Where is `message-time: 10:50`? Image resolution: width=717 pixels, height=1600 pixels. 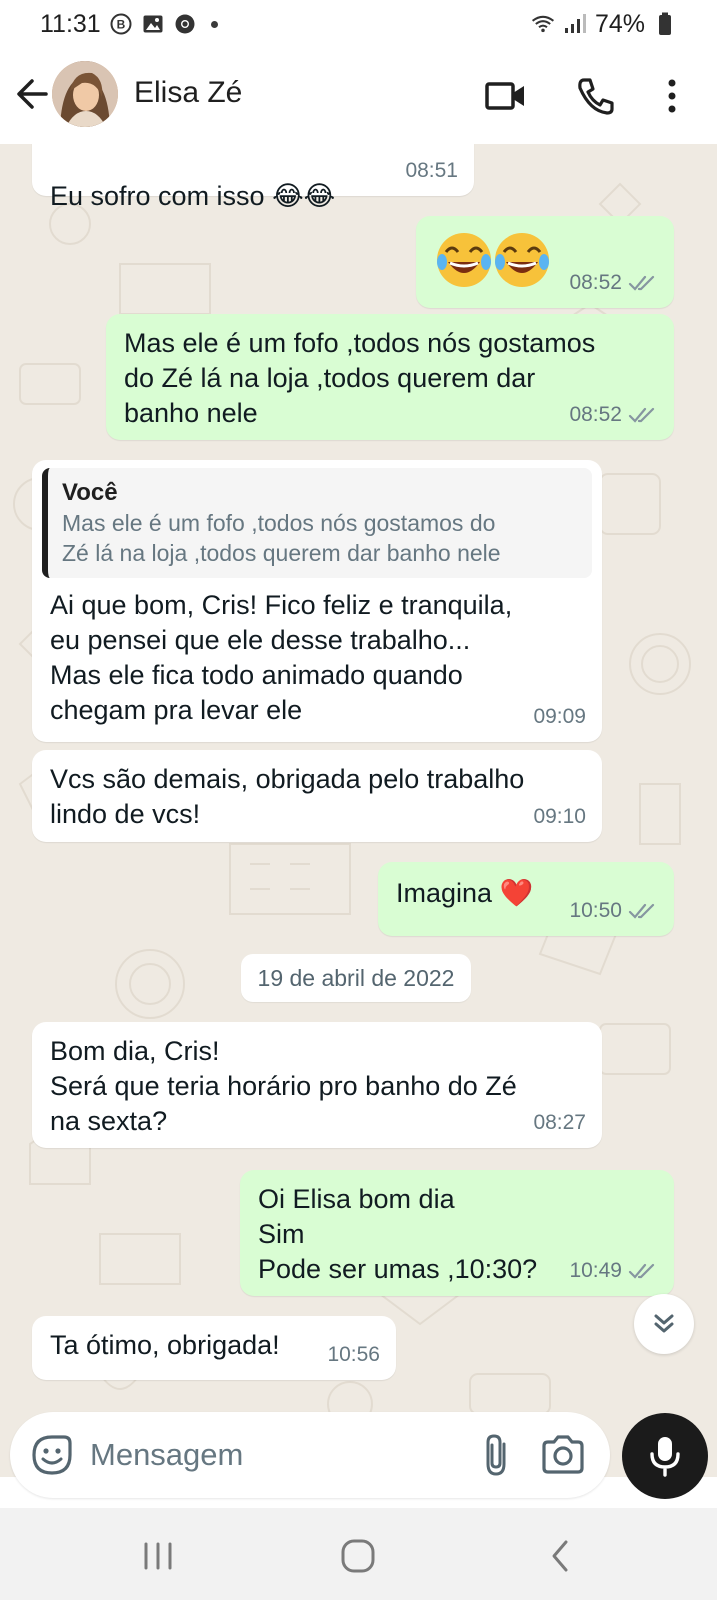
message-time: 10:50 is located at coordinates (595, 910).